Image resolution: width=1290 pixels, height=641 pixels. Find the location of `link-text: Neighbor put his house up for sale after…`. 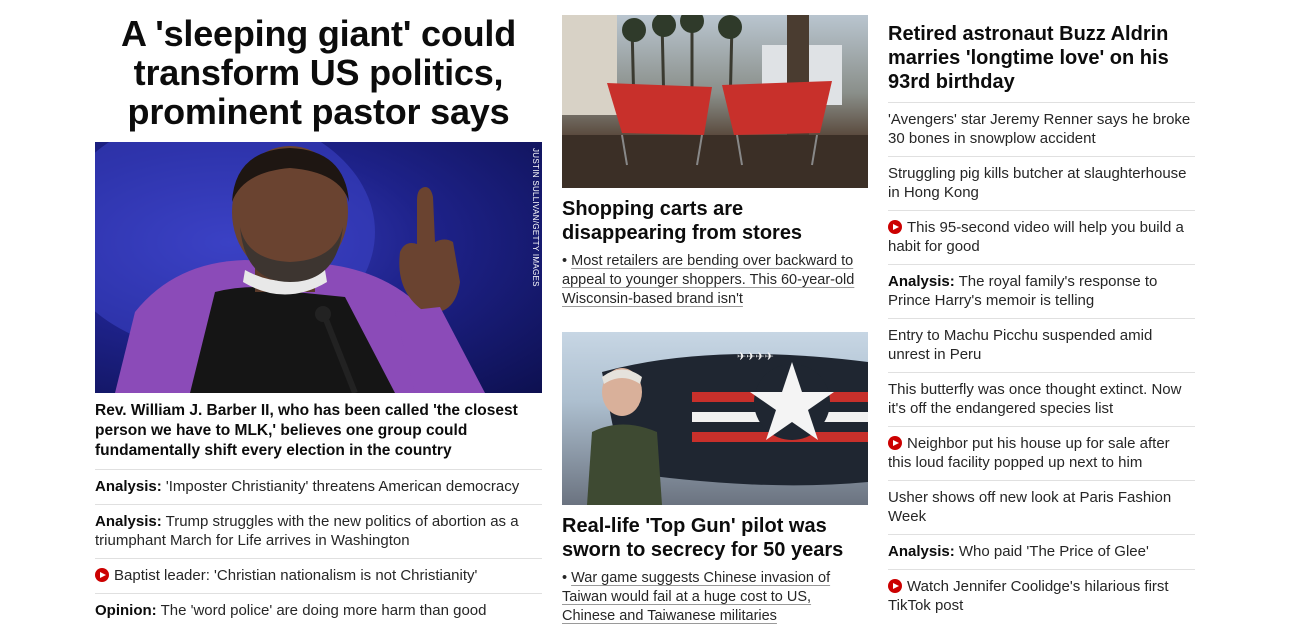

link-text: Neighbor put his house up for sale after… is located at coordinates (1029, 453).